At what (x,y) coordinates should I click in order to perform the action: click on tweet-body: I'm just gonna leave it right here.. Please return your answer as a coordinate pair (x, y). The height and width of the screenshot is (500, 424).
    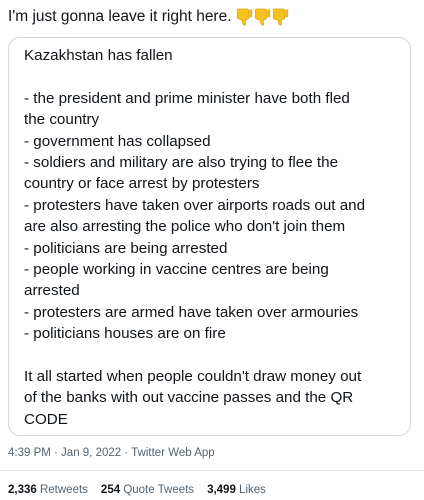
    Looking at the image, I should click on (148, 17).